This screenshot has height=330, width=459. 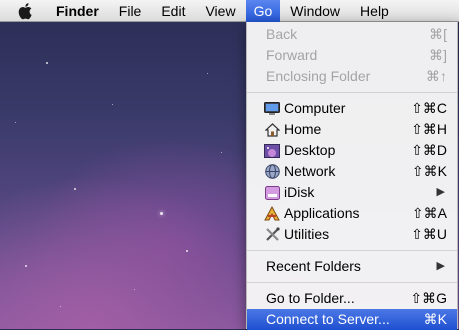 What do you see at coordinates (438, 55) in the screenshot?
I see `shortcut-label: ⌘]` at bounding box center [438, 55].